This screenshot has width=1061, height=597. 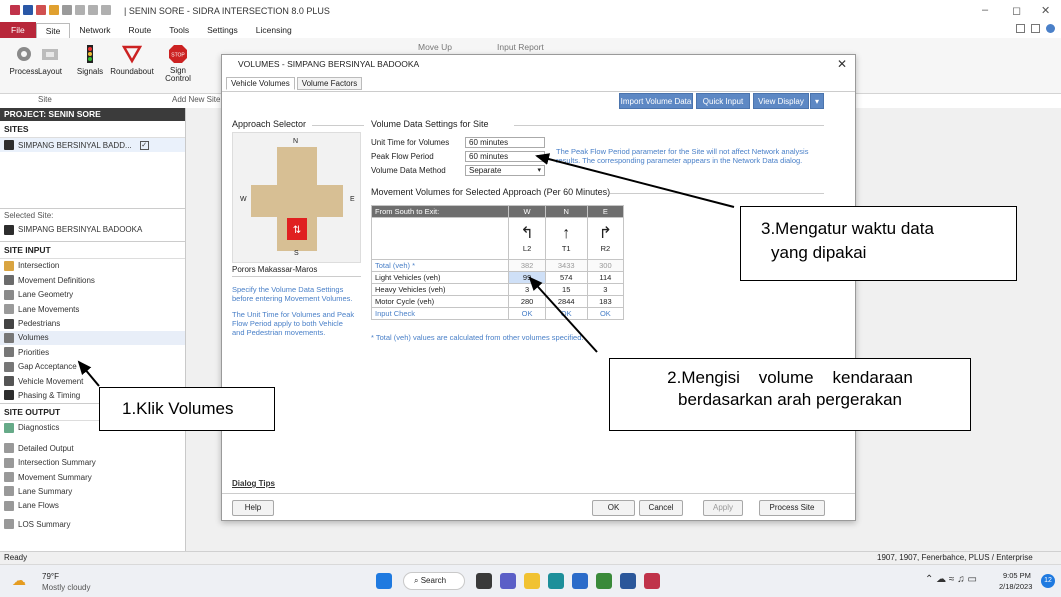 I want to click on word-icon, so click(x=628, y=581).